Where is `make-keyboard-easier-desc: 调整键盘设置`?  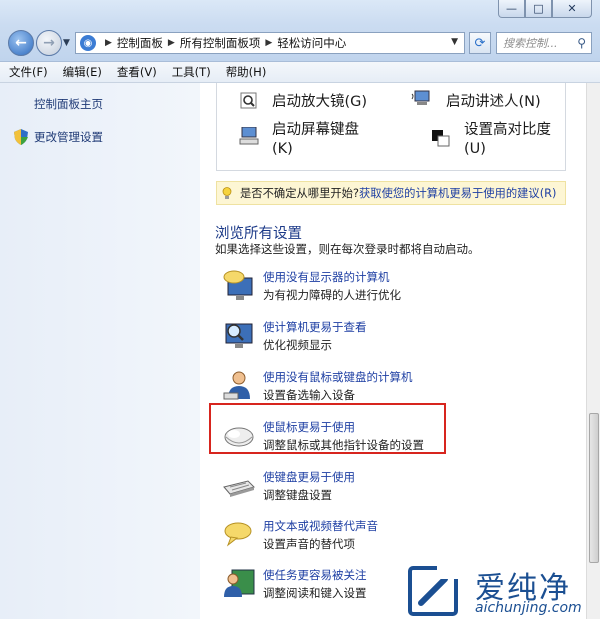 make-keyboard-easier-desc: 调整键盘设置 is located at coordinates (297, 495).